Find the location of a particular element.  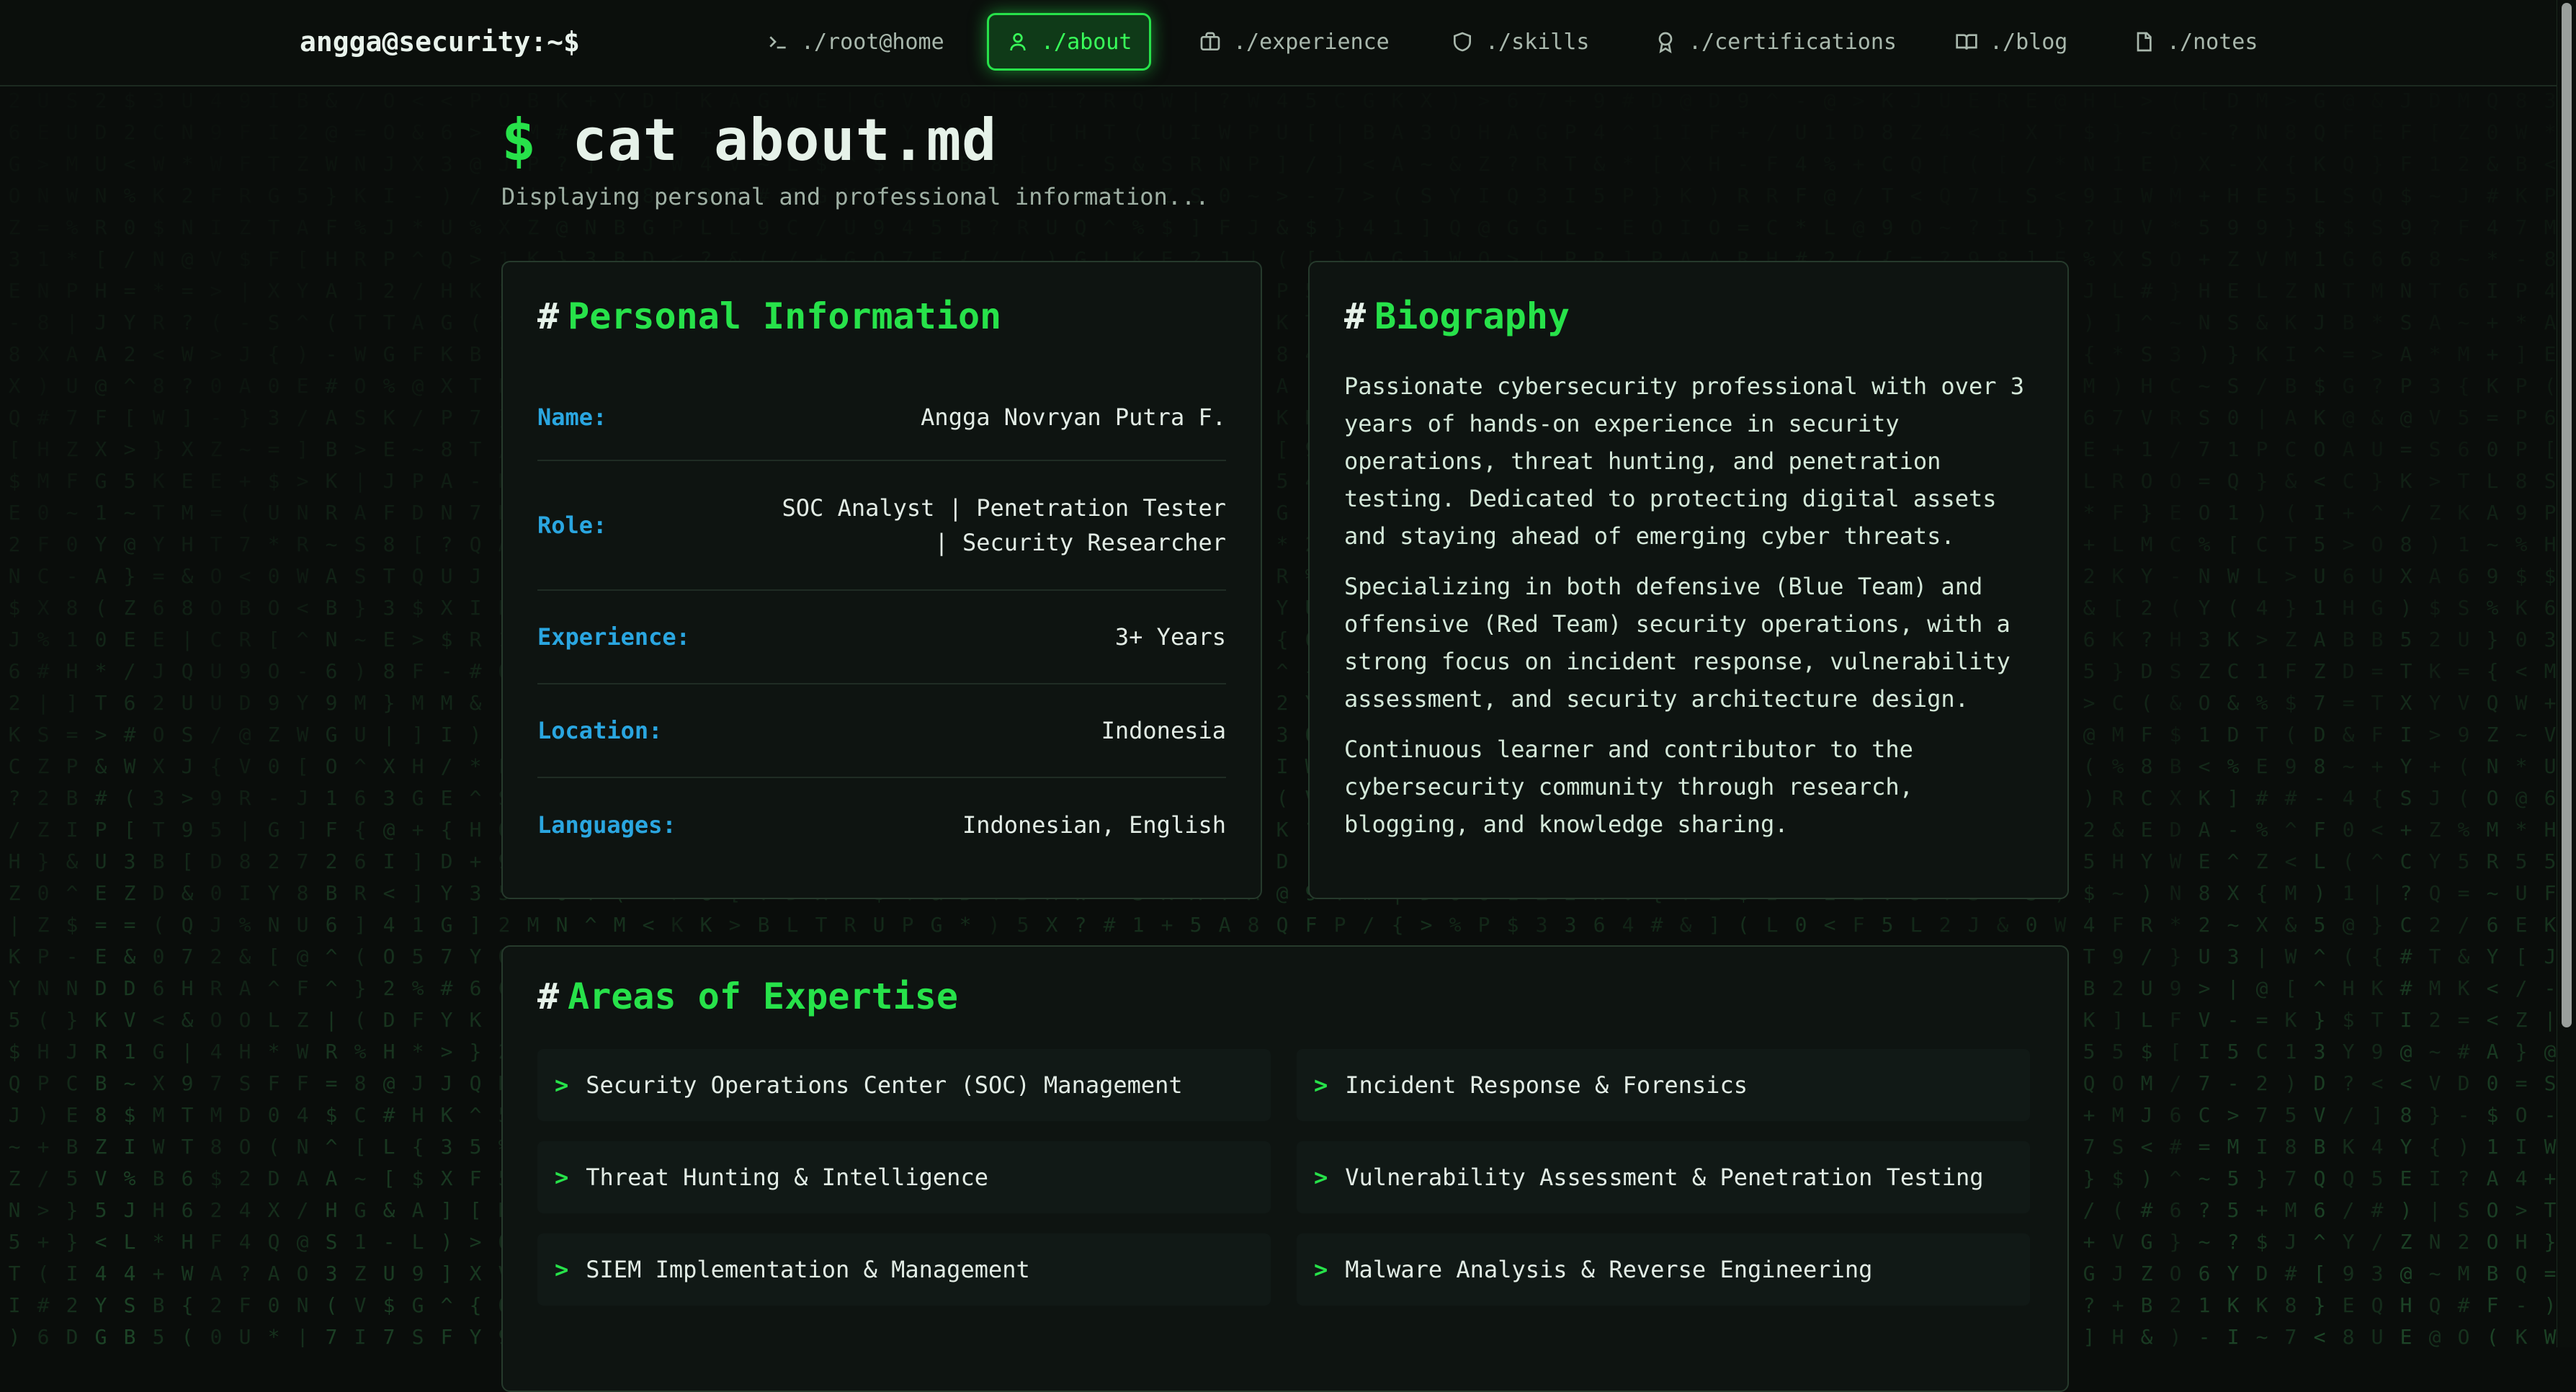

expertise-label: Malware Analysis & Reverse Engineering is located at coordinates (1609, 1269).